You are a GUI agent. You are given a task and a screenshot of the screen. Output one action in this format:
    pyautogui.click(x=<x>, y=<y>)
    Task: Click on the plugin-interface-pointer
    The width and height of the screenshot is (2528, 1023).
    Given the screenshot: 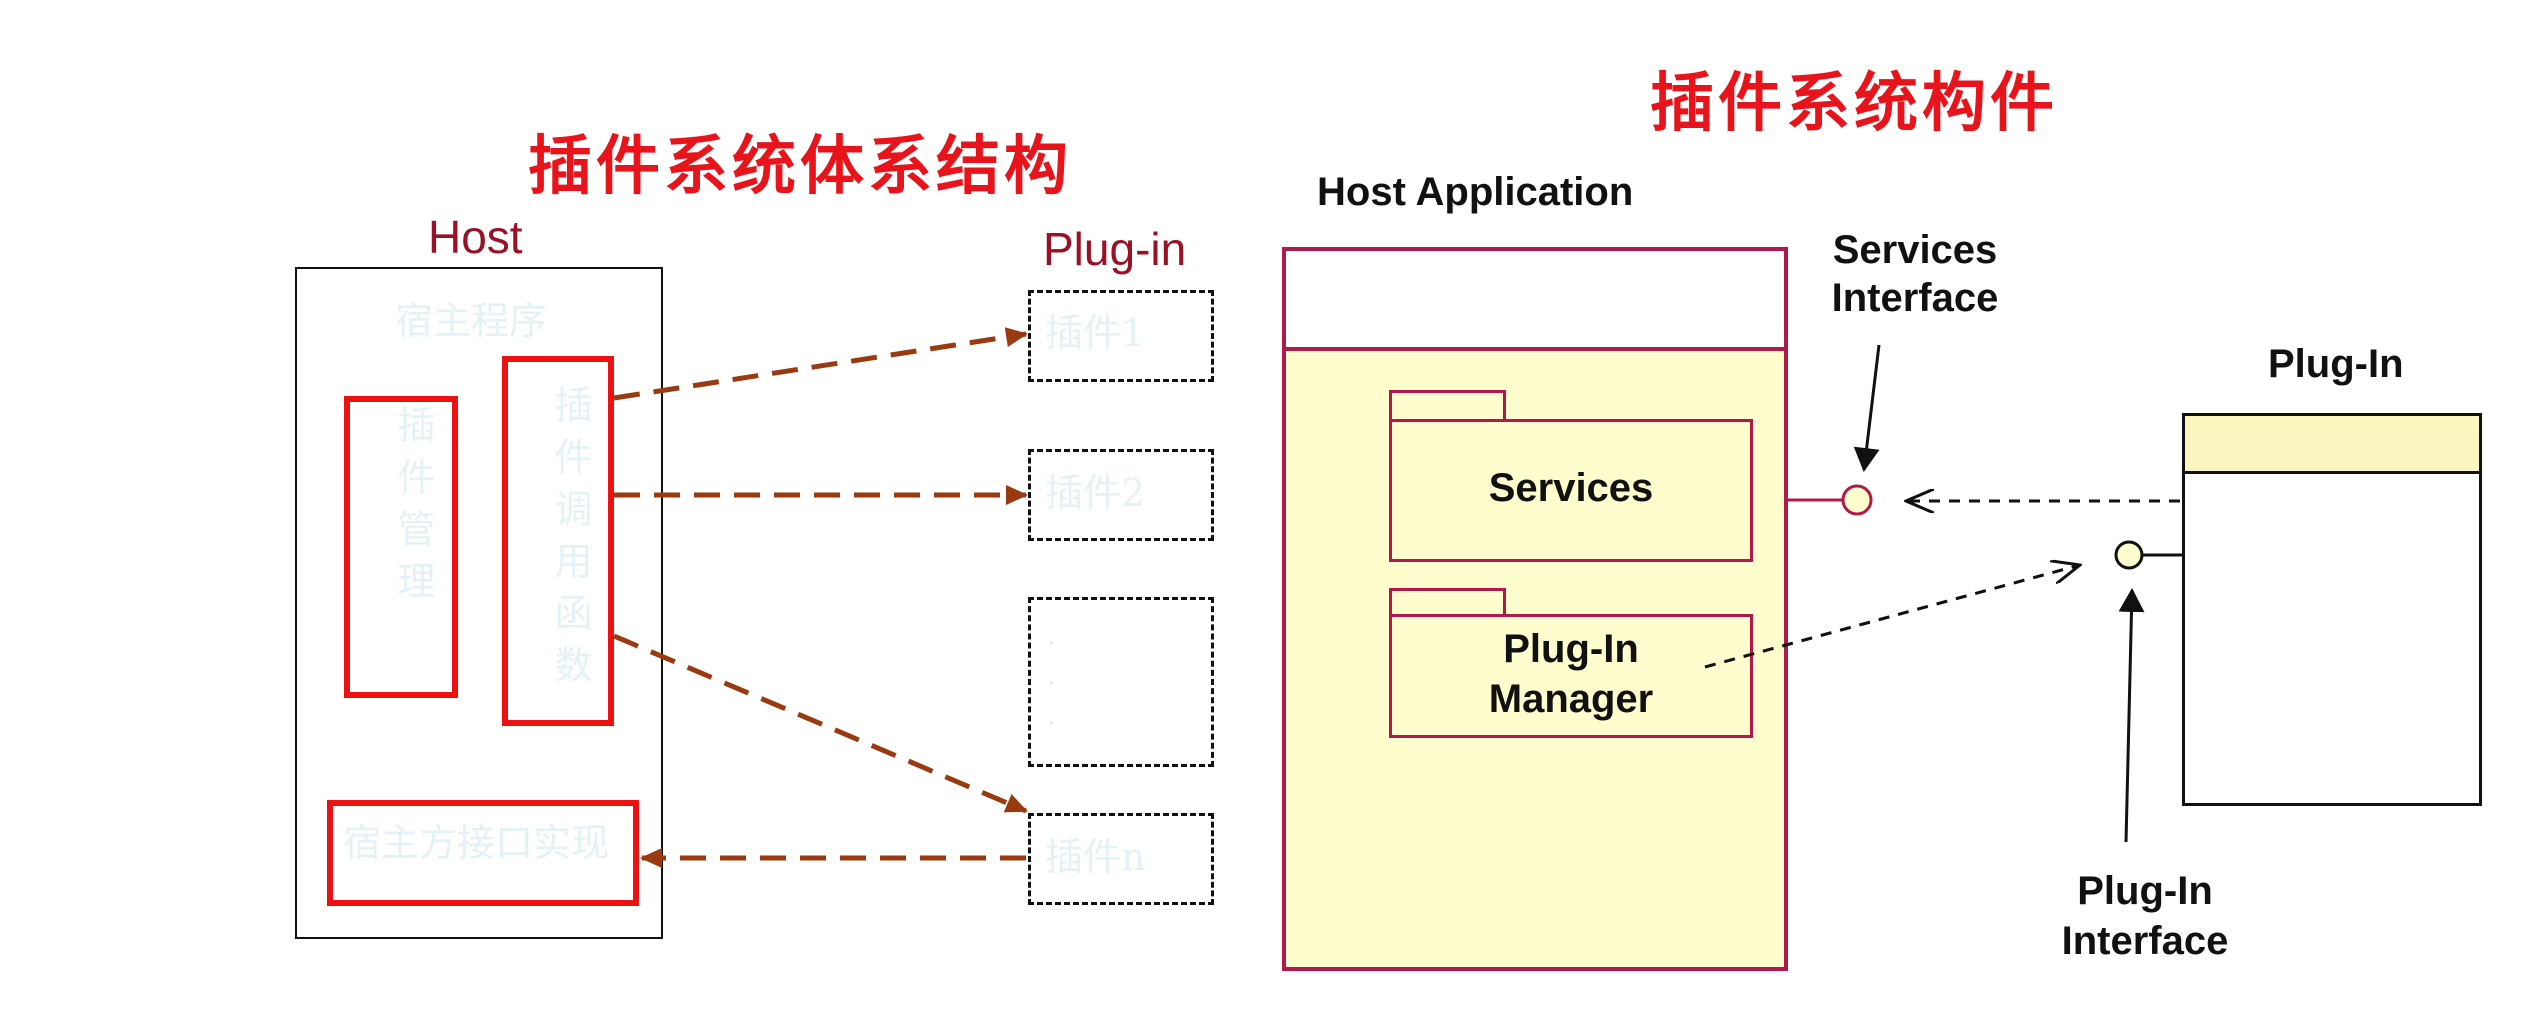 What is the action you would take?
    pyautogui.click(x=2131, y=715)
    